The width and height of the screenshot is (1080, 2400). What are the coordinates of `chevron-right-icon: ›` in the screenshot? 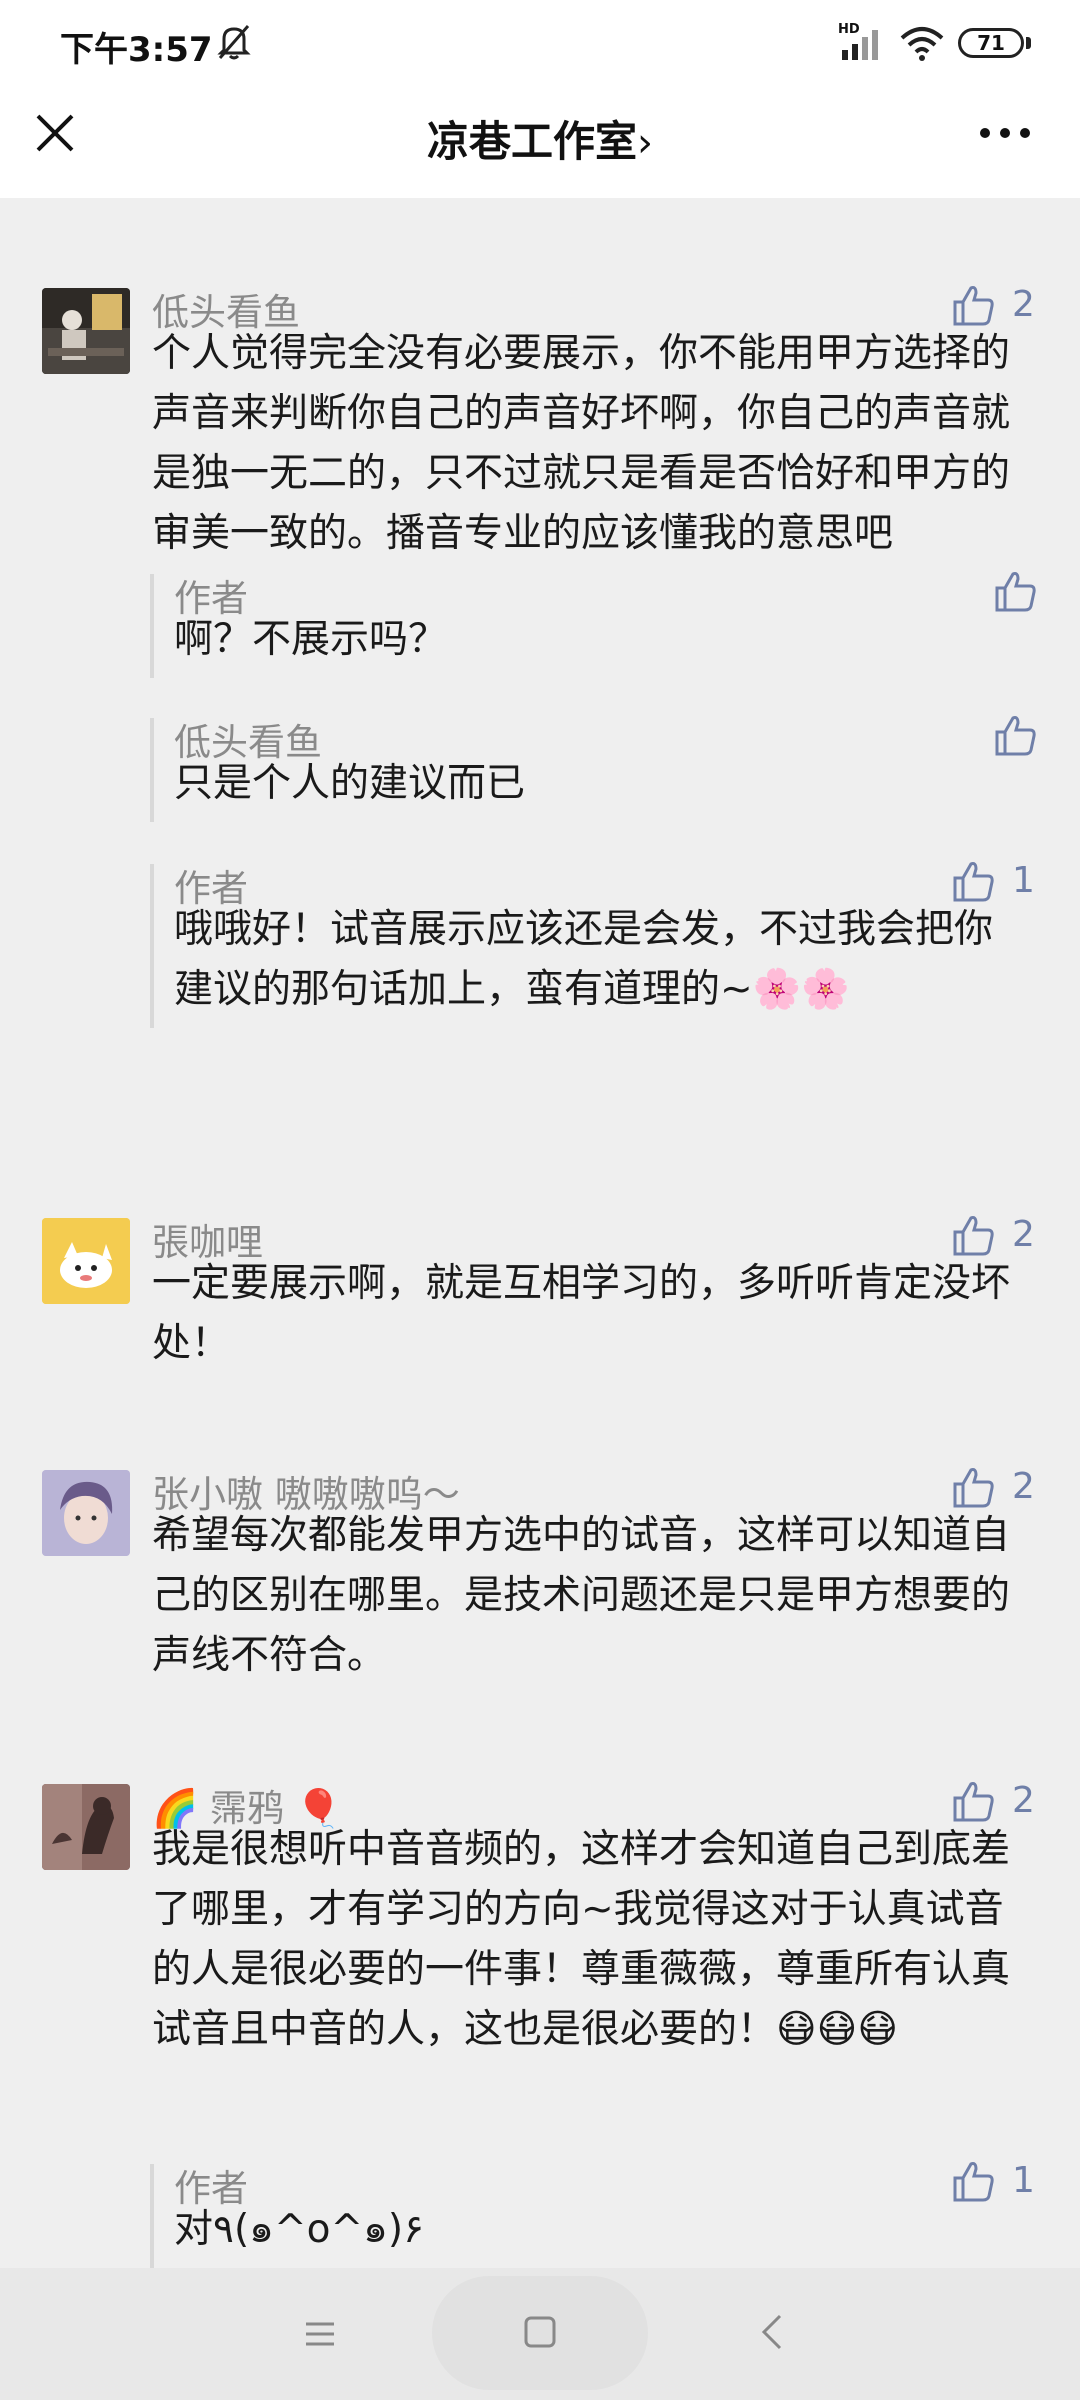 It's located at (645, 143).